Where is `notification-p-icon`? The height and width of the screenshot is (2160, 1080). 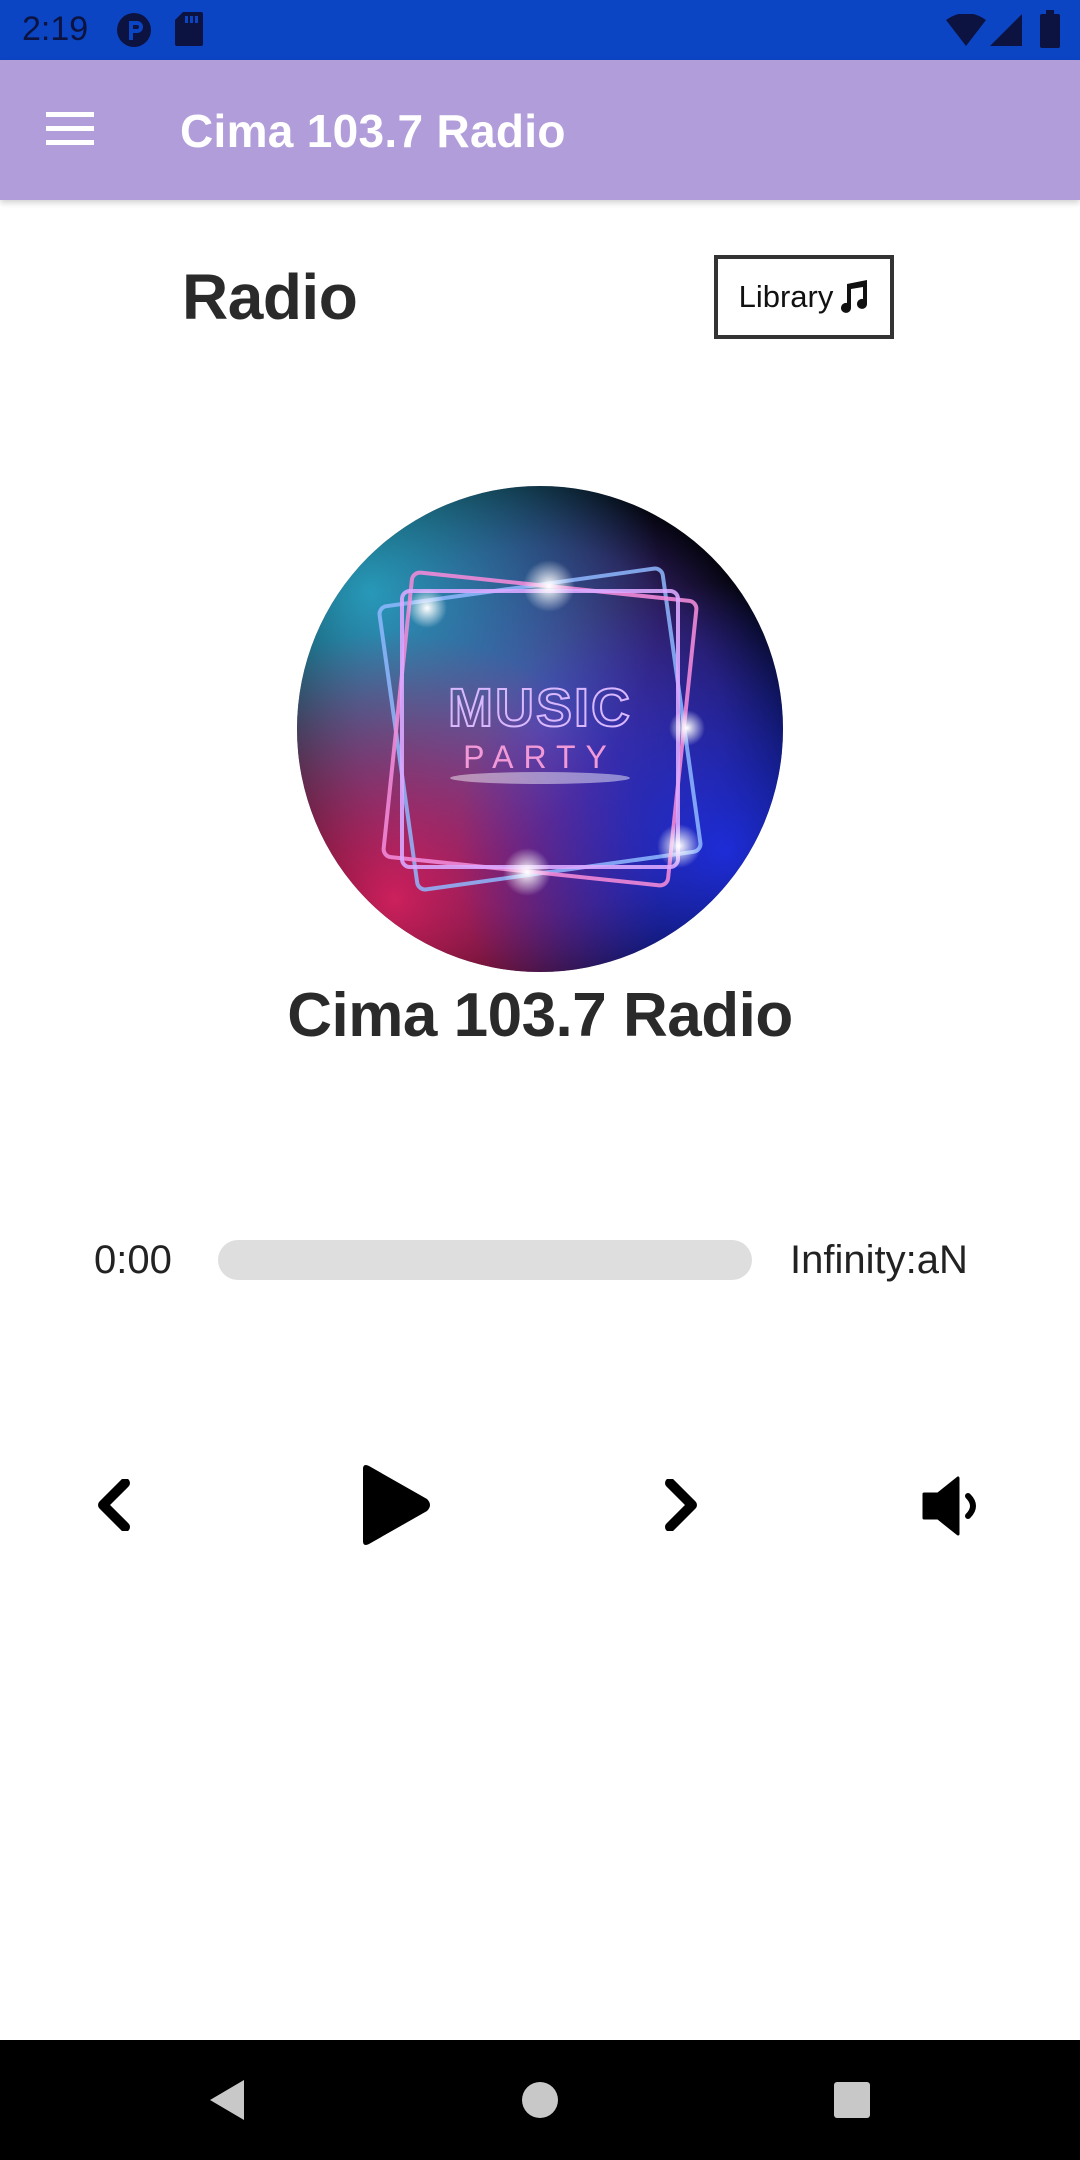
notification-p-icon is located at coordinates (134, 30).